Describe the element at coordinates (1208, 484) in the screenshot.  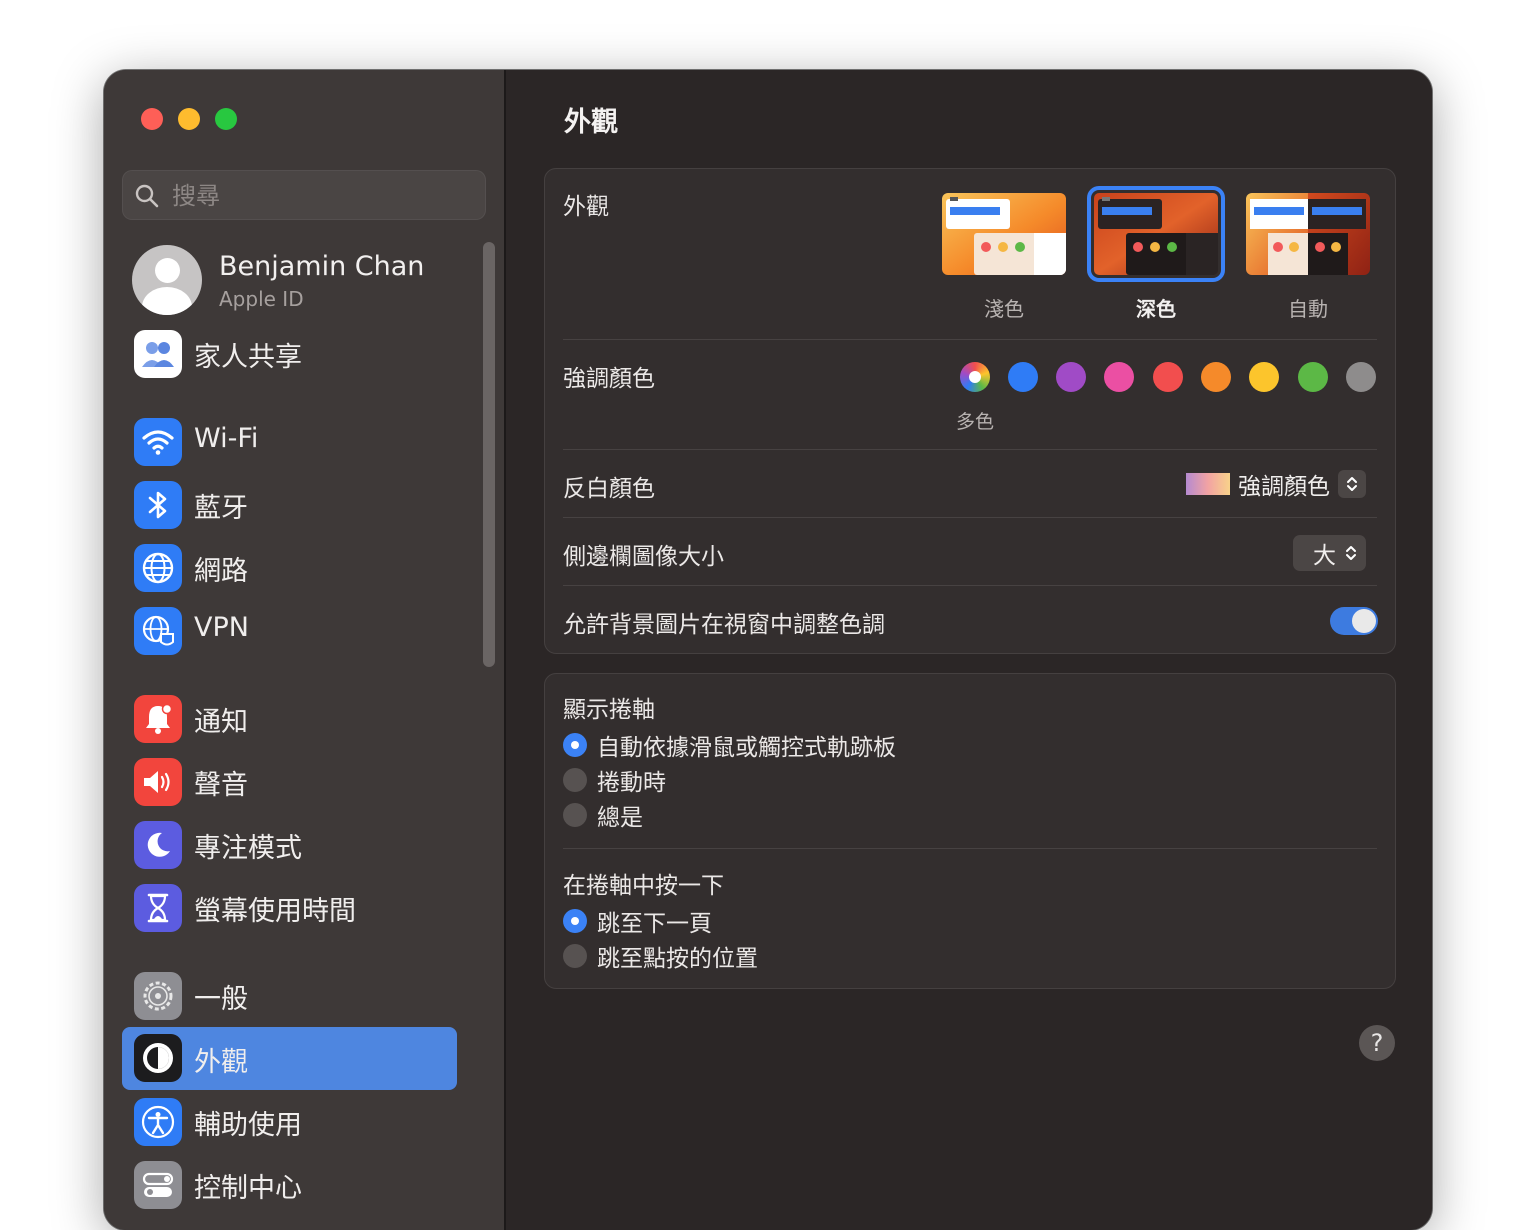
I see `highlight-color-preview` at that location.